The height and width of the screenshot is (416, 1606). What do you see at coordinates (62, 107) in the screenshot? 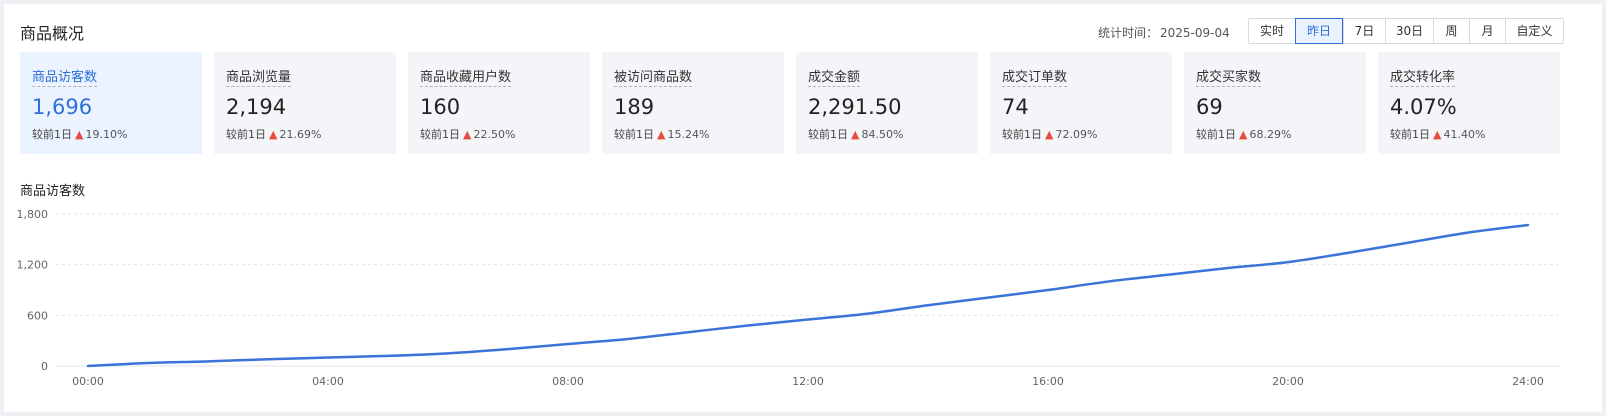
I see `metric-value: 1,696` at bounding box center [62, 107].